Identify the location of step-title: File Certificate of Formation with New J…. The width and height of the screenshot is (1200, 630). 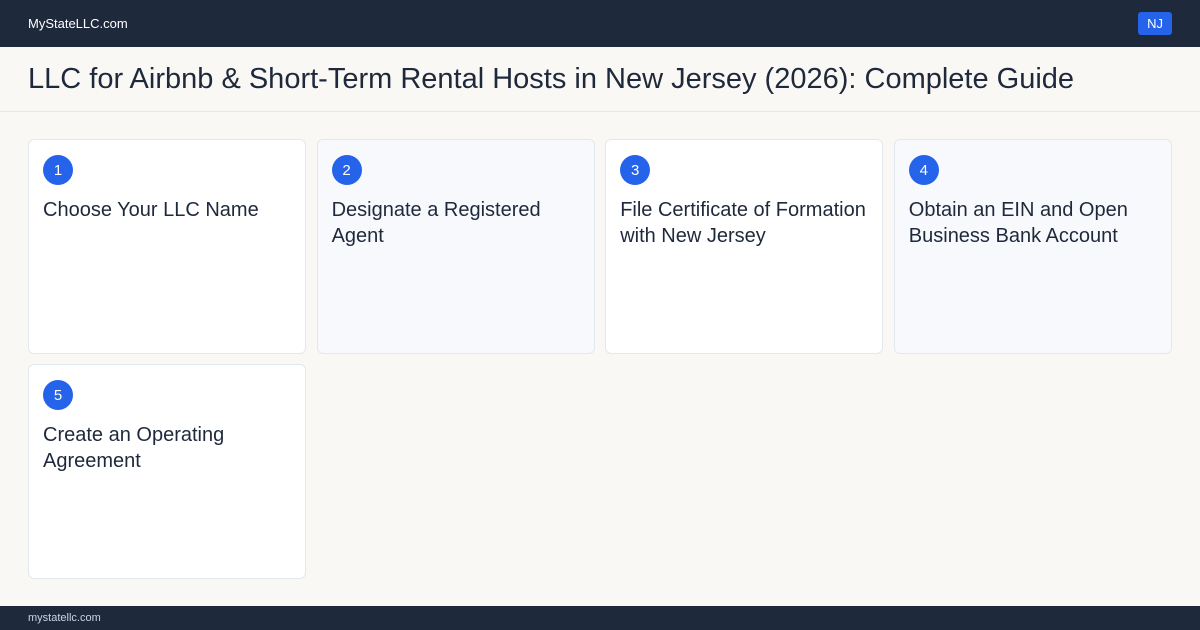
(743, 223).